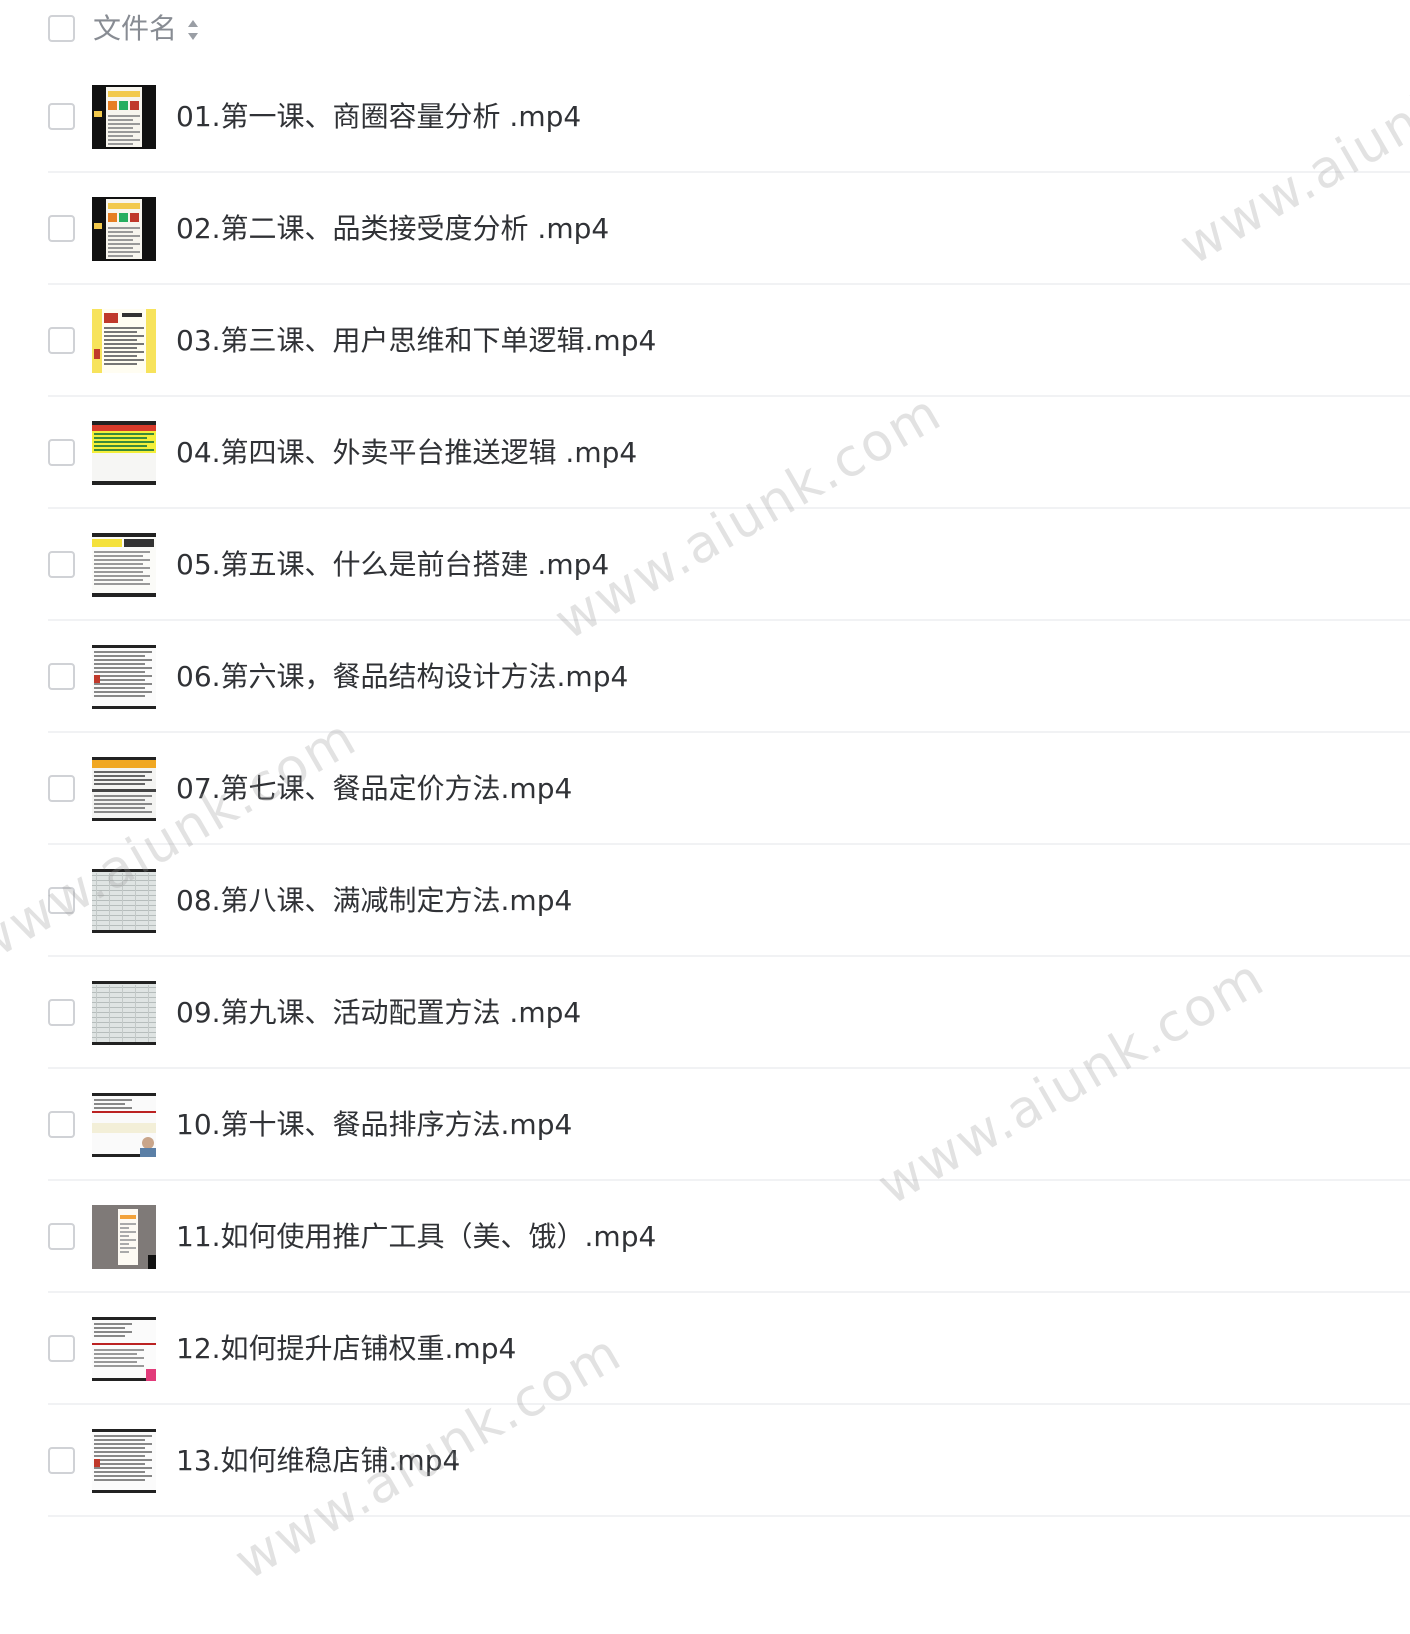  I want to click on select-all-checkbox, so click(61, 28).